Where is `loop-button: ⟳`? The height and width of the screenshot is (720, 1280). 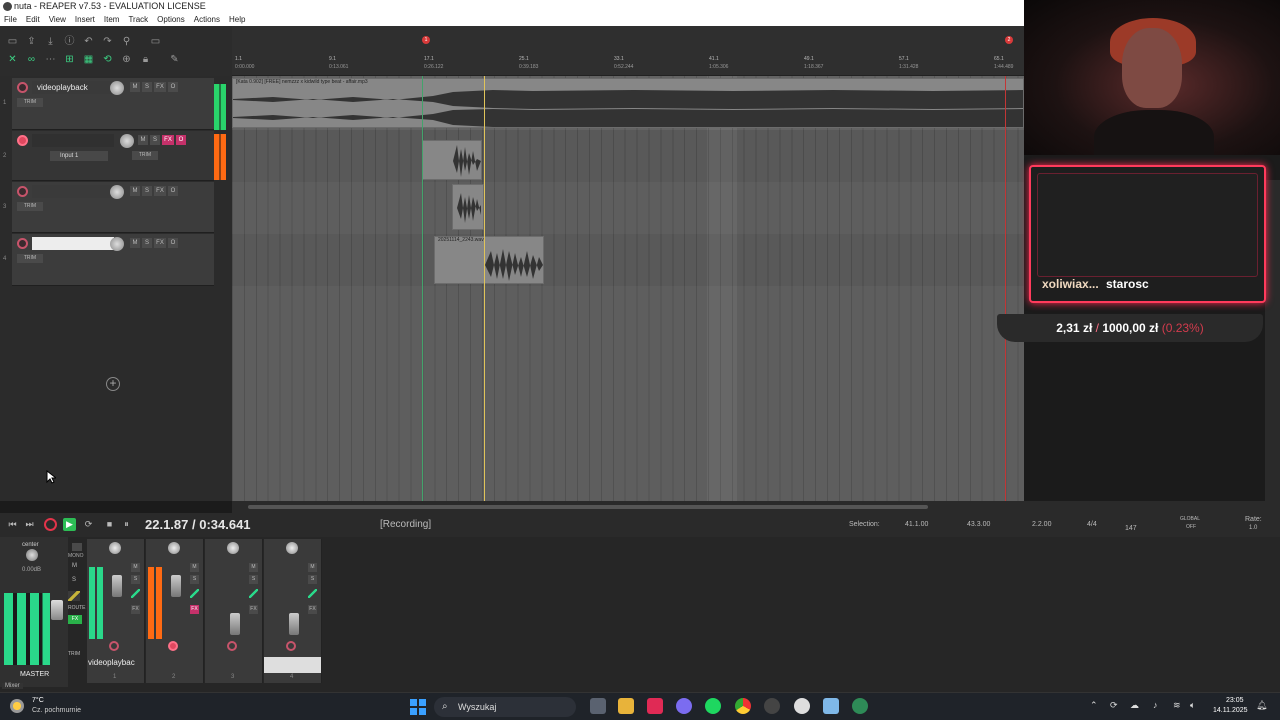 loop-button: ⟳ is located at coordinates (88, 524).